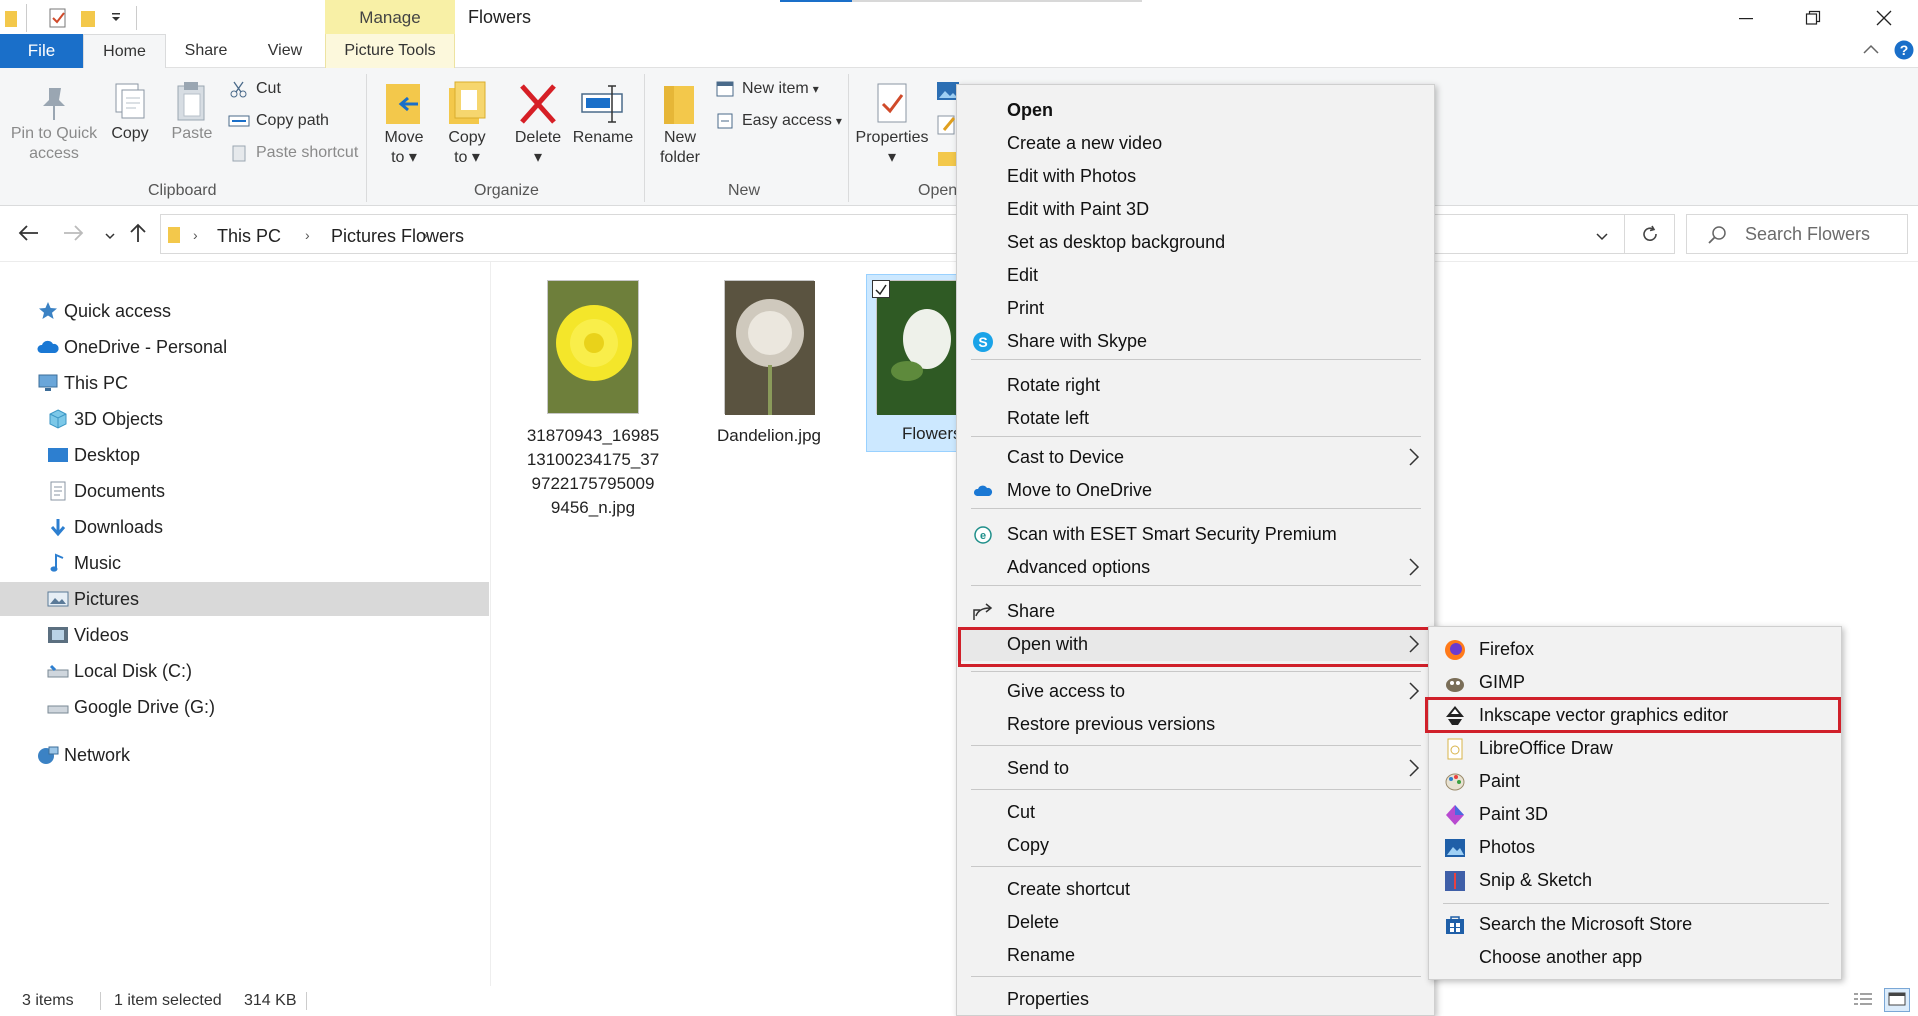 This screenshot has width=1918, height=1016. What do you see at coordinates (1195, 143) in the screenshot?
I see `menu-item-create-new-video: Create a new video` at bounding box center [1195, 143].